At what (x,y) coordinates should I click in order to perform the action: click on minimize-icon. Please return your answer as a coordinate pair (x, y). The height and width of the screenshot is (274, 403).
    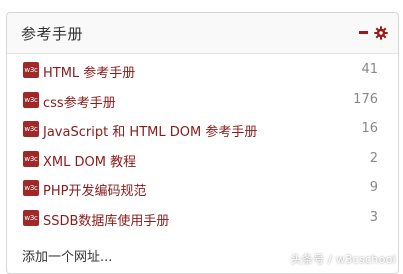
    Looking at the image, I should click on (363, 32).